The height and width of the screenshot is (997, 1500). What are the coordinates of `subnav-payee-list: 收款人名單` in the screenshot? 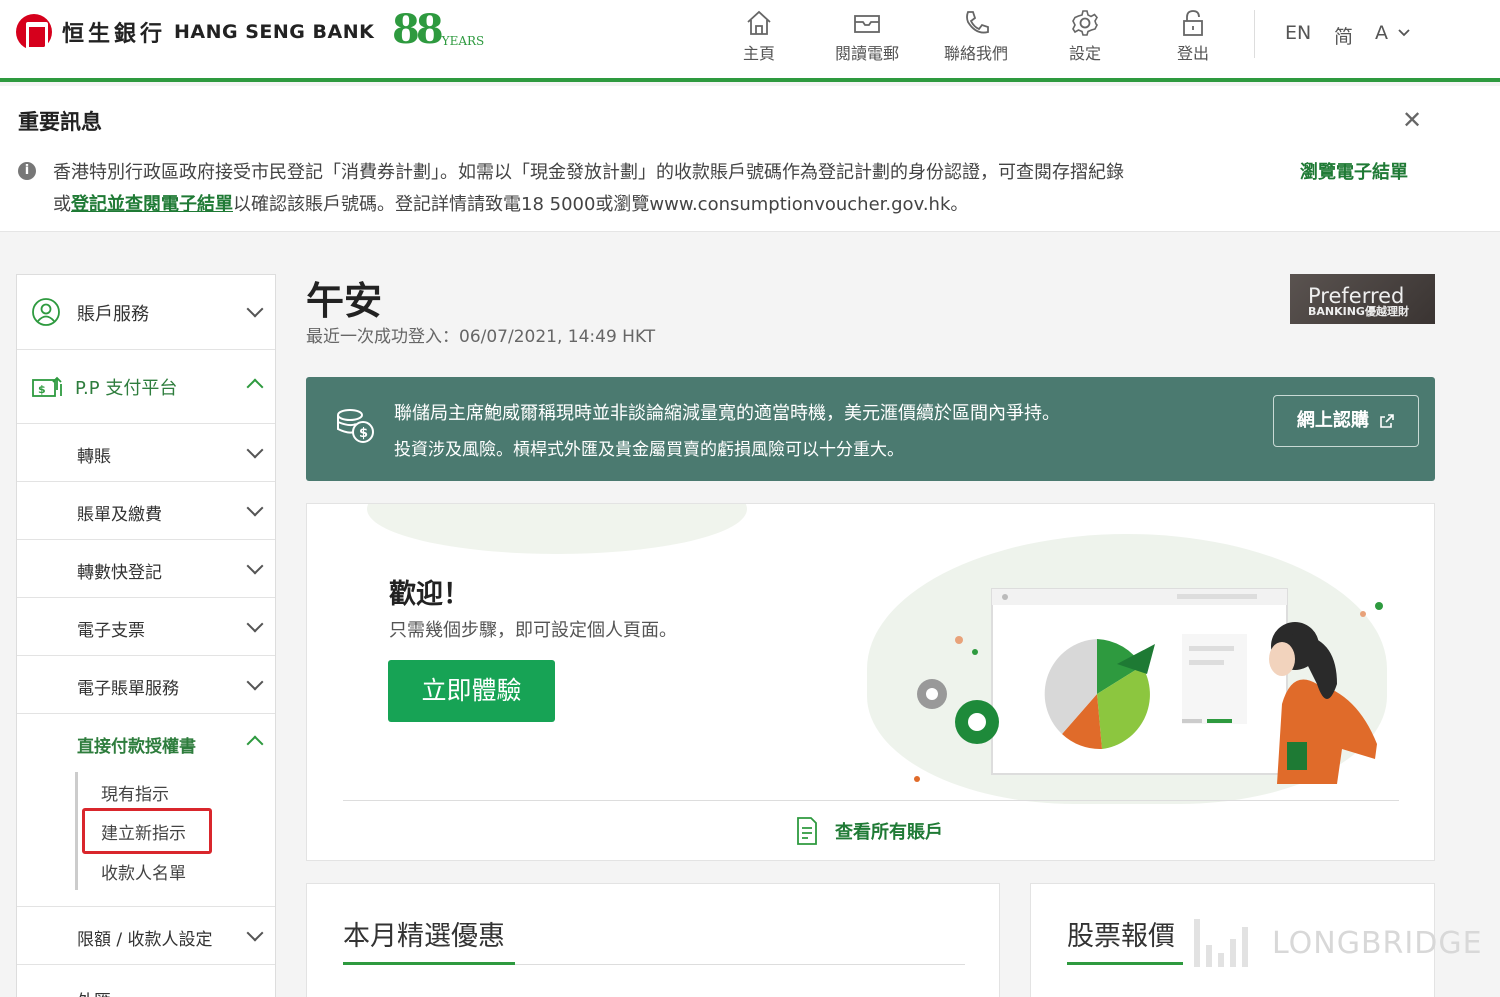 It's located at (143, 871).